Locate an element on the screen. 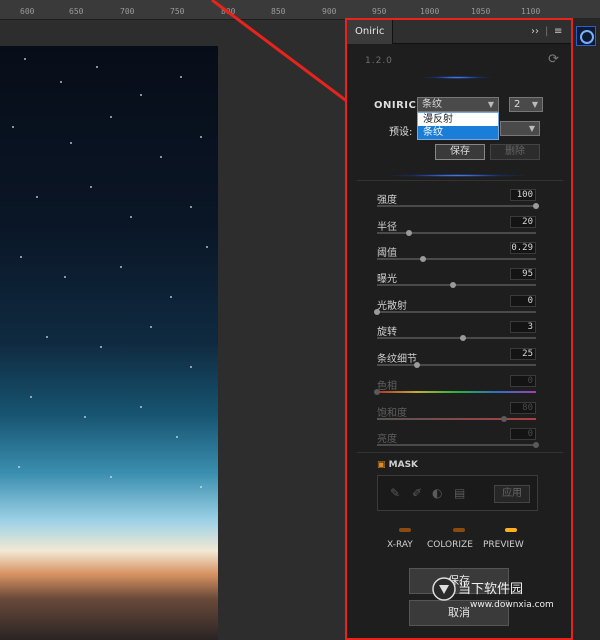  preview-indicator is located at coordinates (511, 530).